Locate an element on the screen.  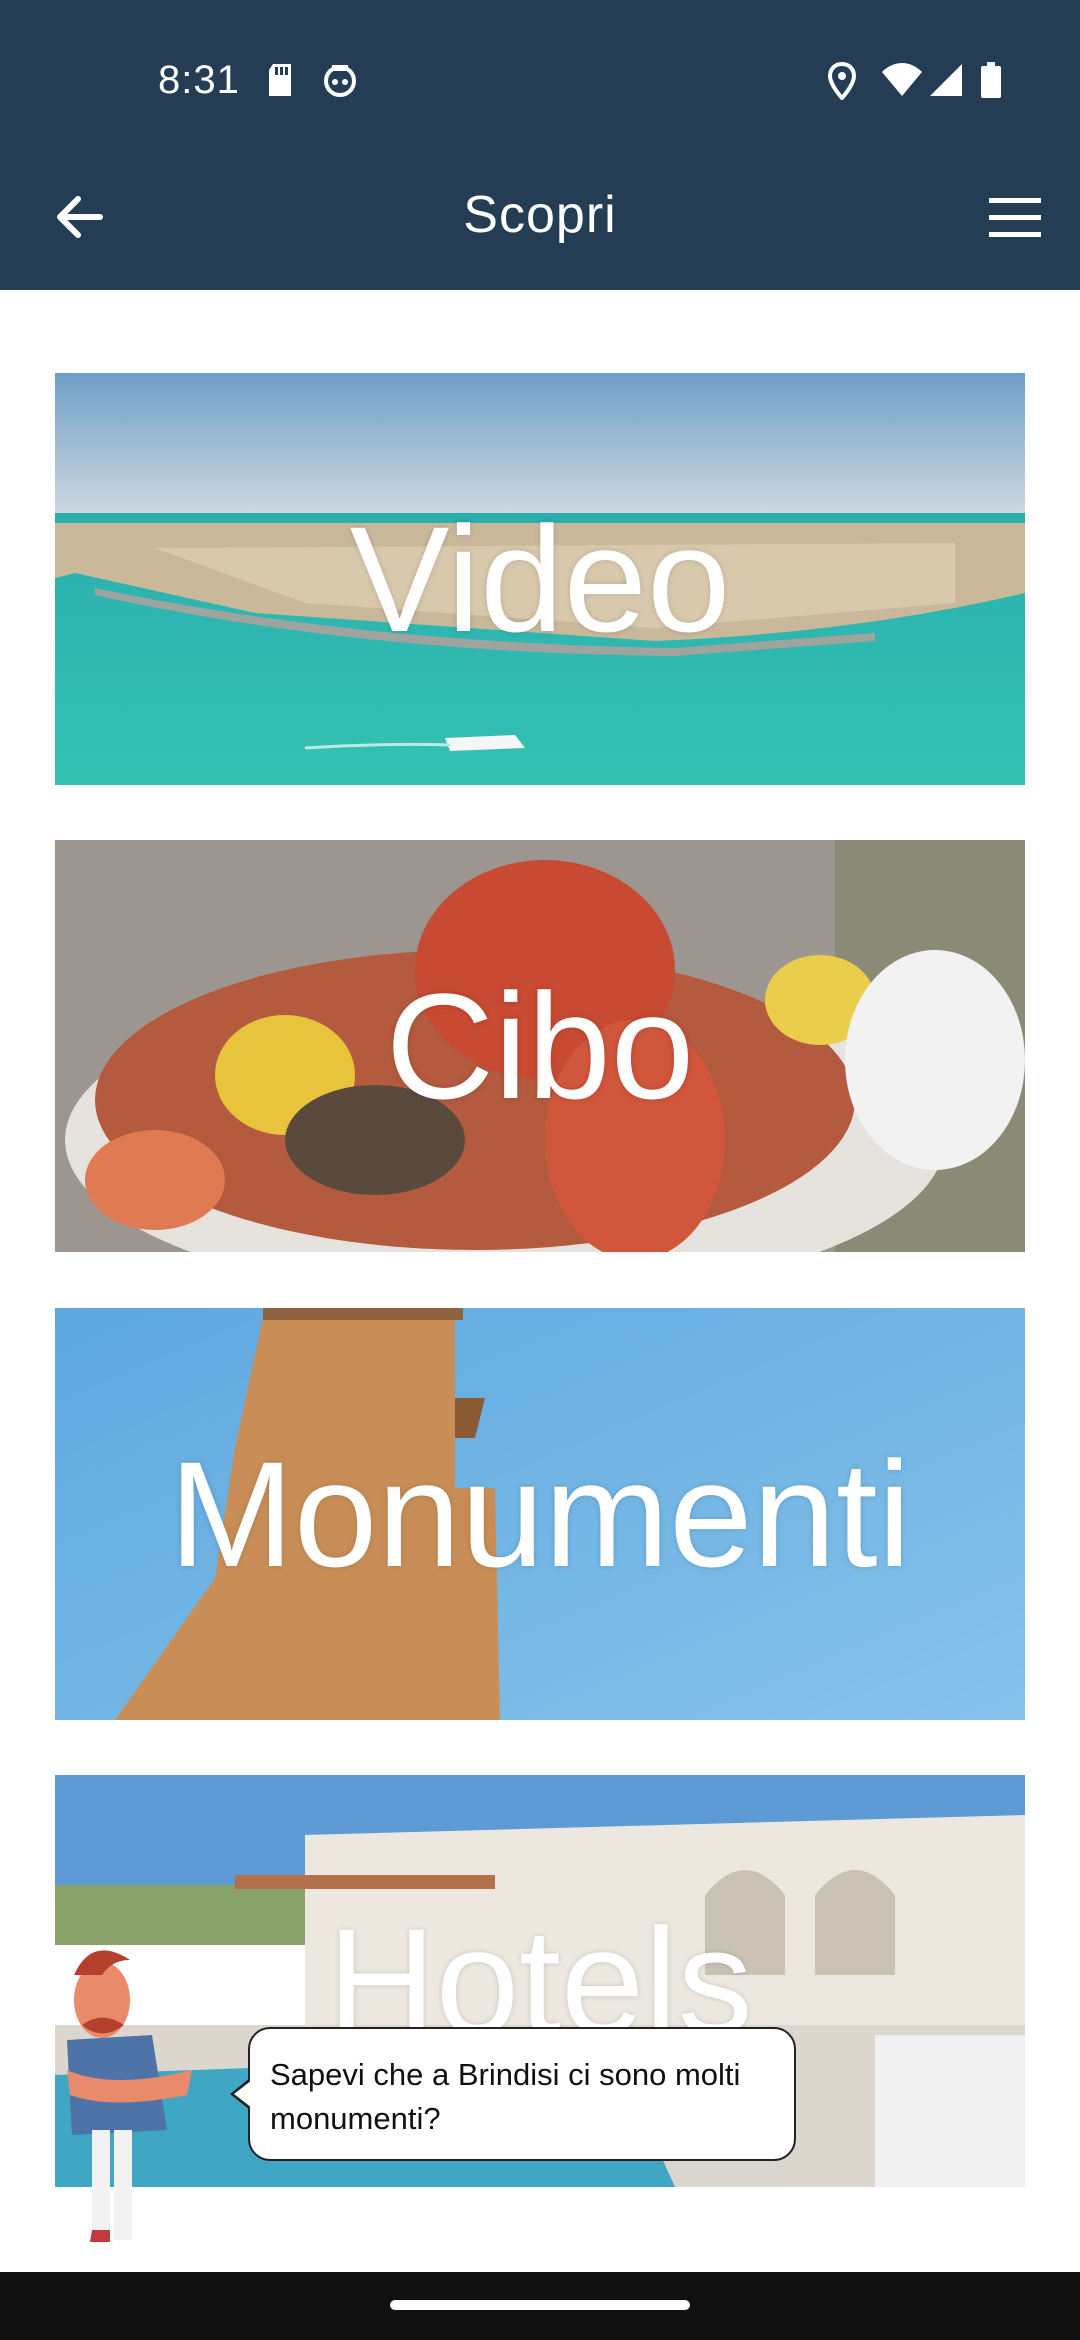
card-label: Cibo is located at coordinates (540, 1046).